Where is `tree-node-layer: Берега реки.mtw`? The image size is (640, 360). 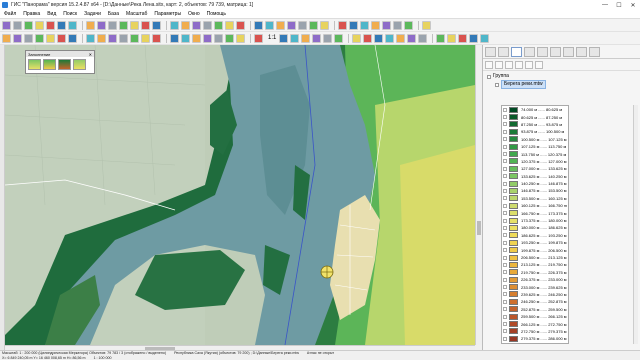
tree-node-layer: Берега реки.mtw is located at coordinates (561, 84).